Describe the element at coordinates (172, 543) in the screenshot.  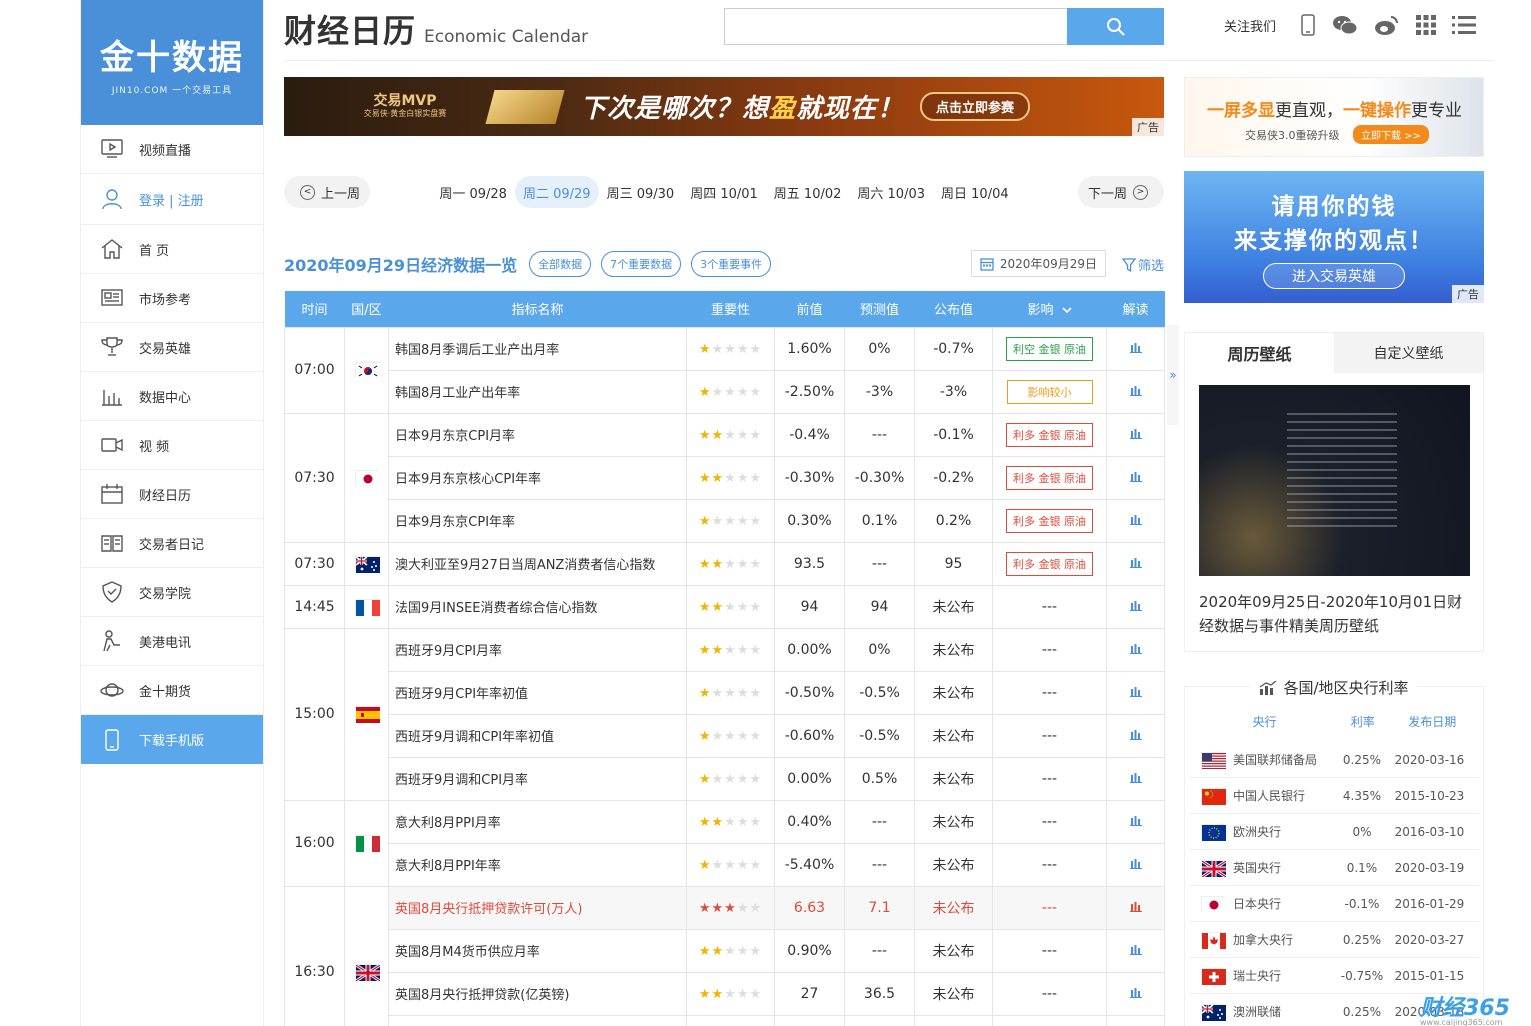
I see `sidebar-item-book: 交易者日记` at that location.